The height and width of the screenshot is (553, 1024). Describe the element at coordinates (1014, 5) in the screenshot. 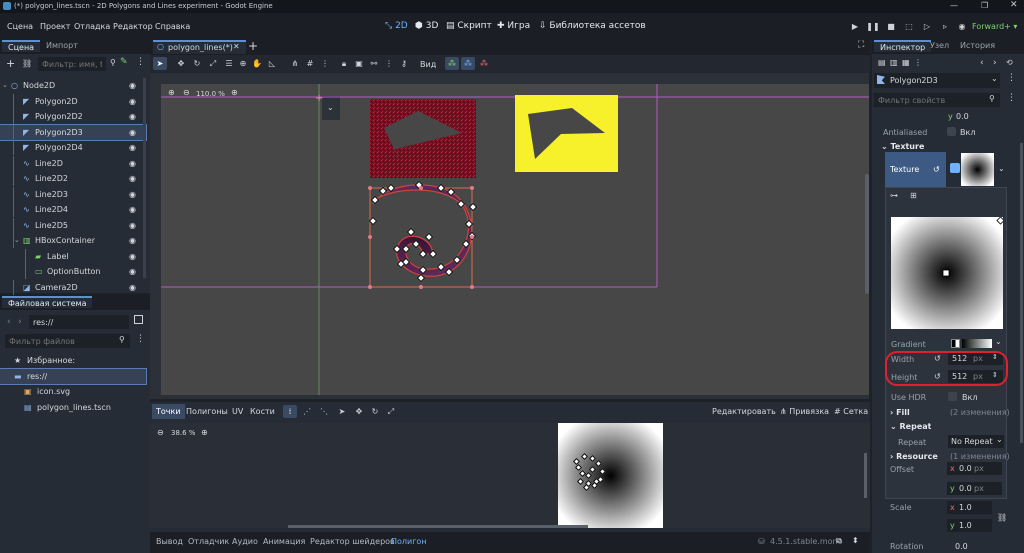

I see `close-button: ✕` at that location.